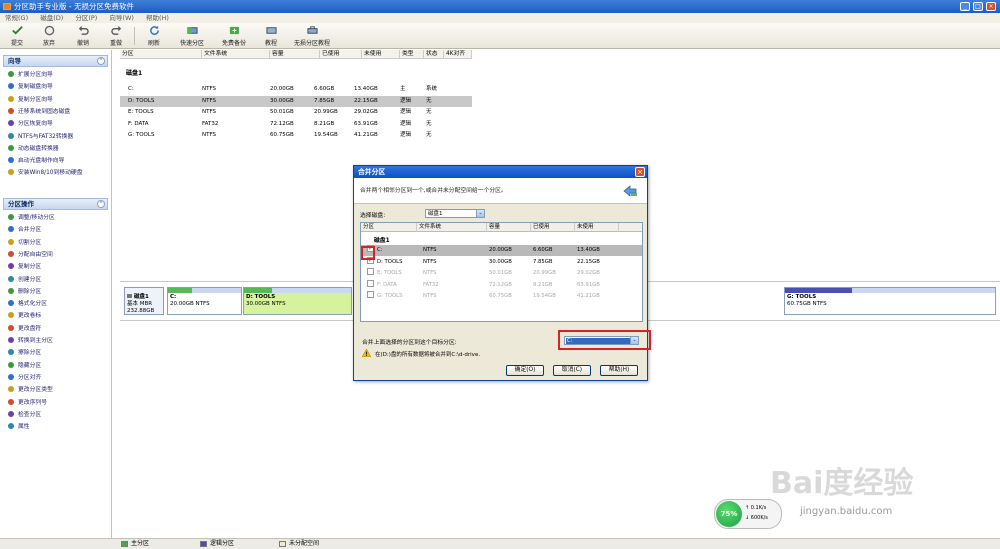  Describe the element at coordinates (846, 511) in the screenshot. I see `baidu-watermark-url: jingyan.baidu.com` at that location.